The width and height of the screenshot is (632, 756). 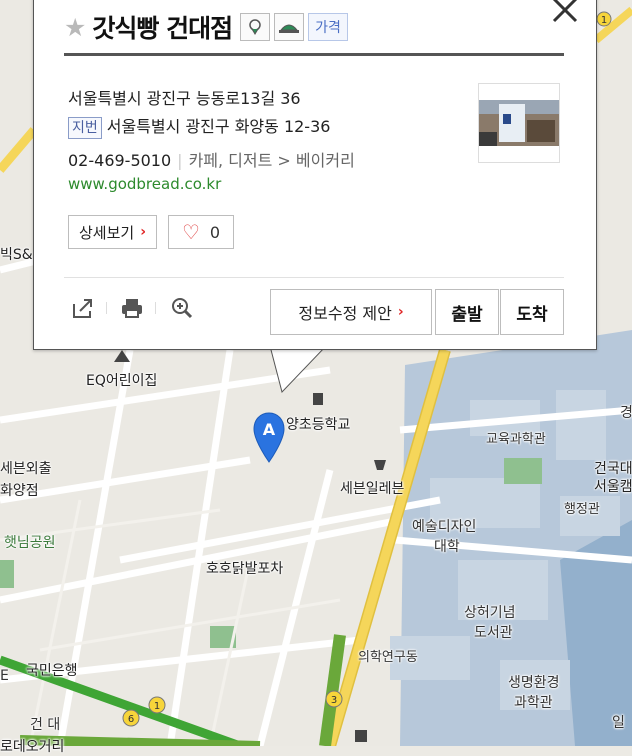 What do you see at coordinates (269, 429) in the screenshot?
I see `marker-label: A` at bounding box center [269, 429].